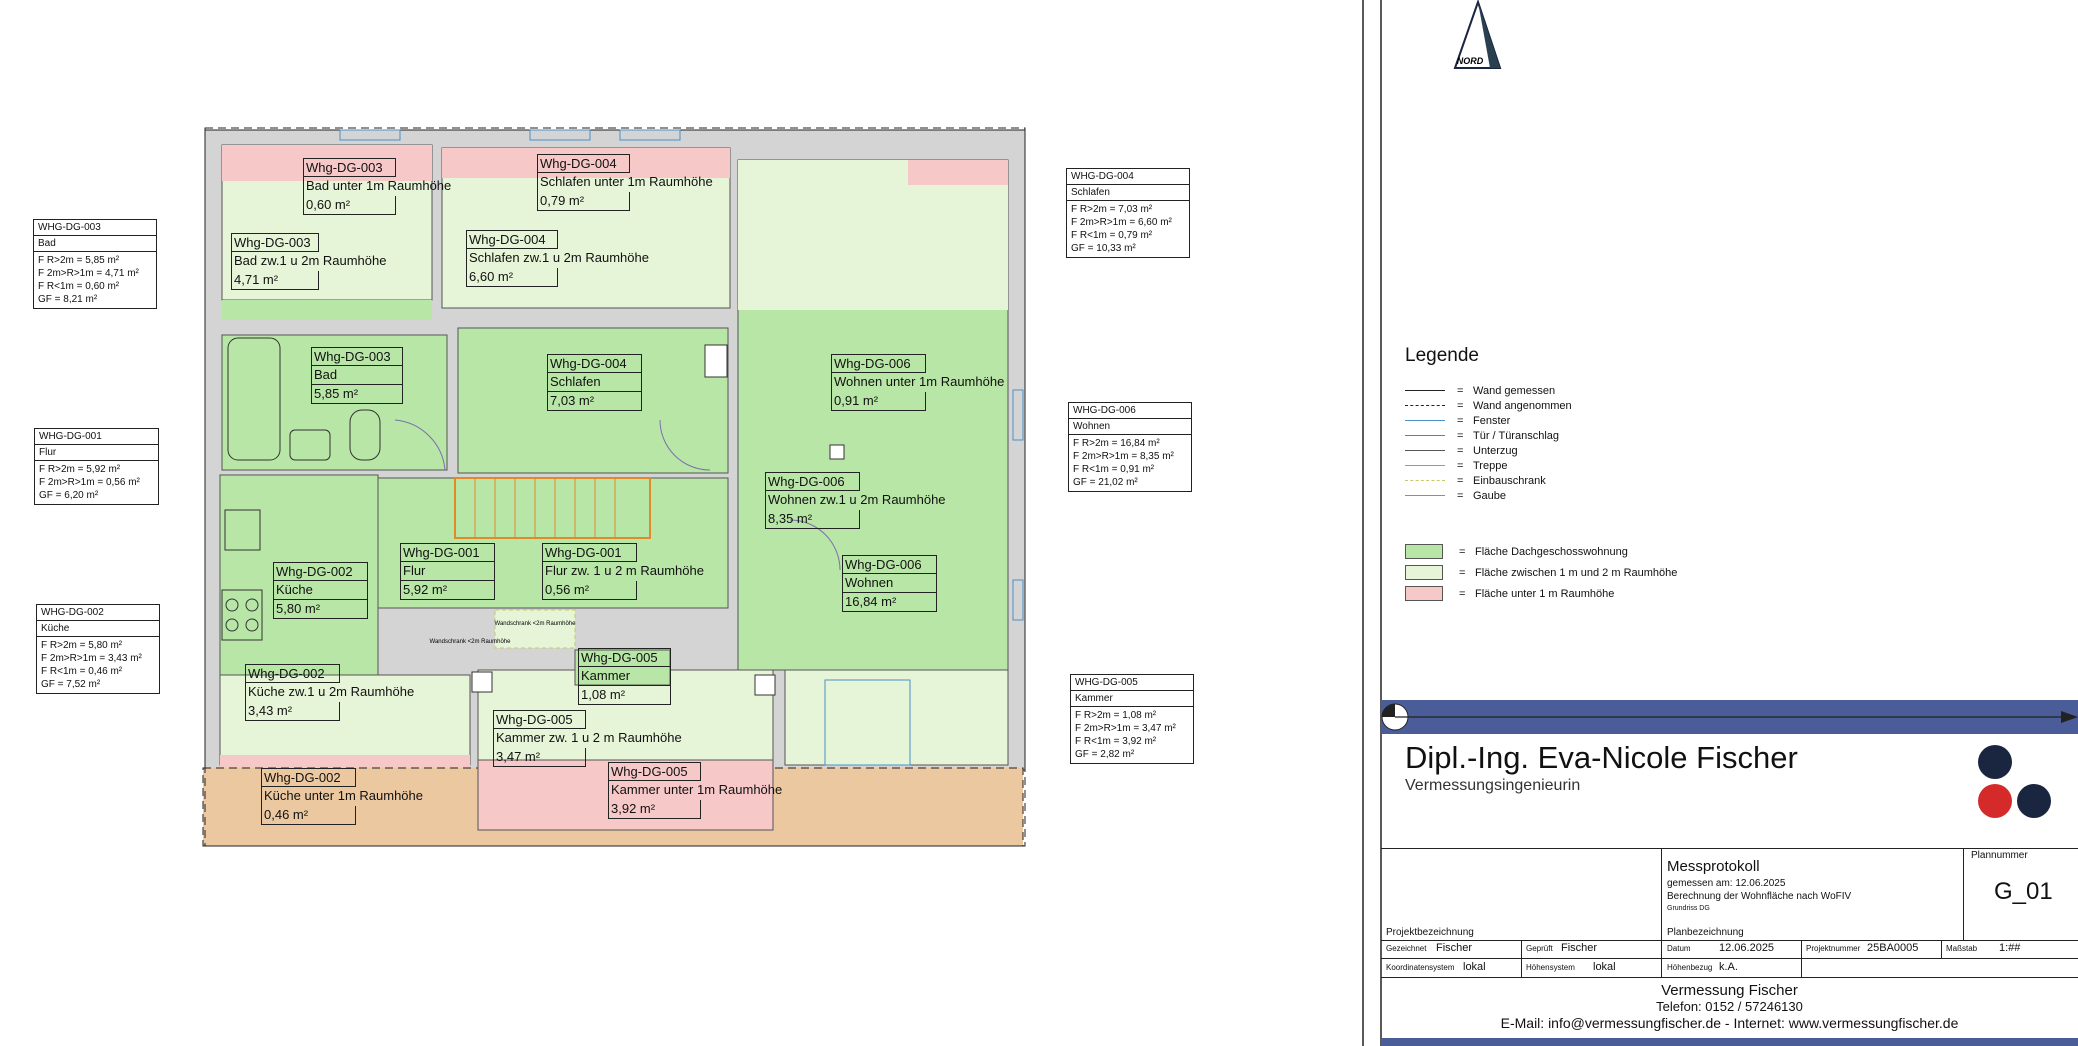  I want to click on surveyor-profession: Vermessungsingenieurin, so click(1493, 785).